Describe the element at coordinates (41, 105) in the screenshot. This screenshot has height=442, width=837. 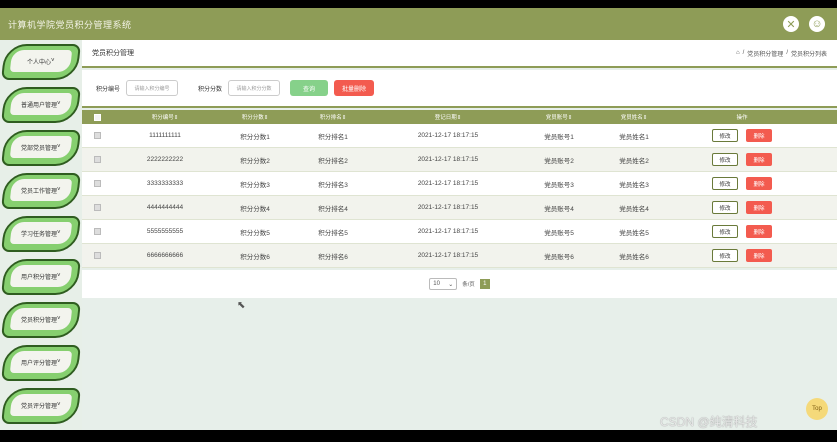
I see `sidebar-item-user-management: 普通用户管理 ˅` at that location.